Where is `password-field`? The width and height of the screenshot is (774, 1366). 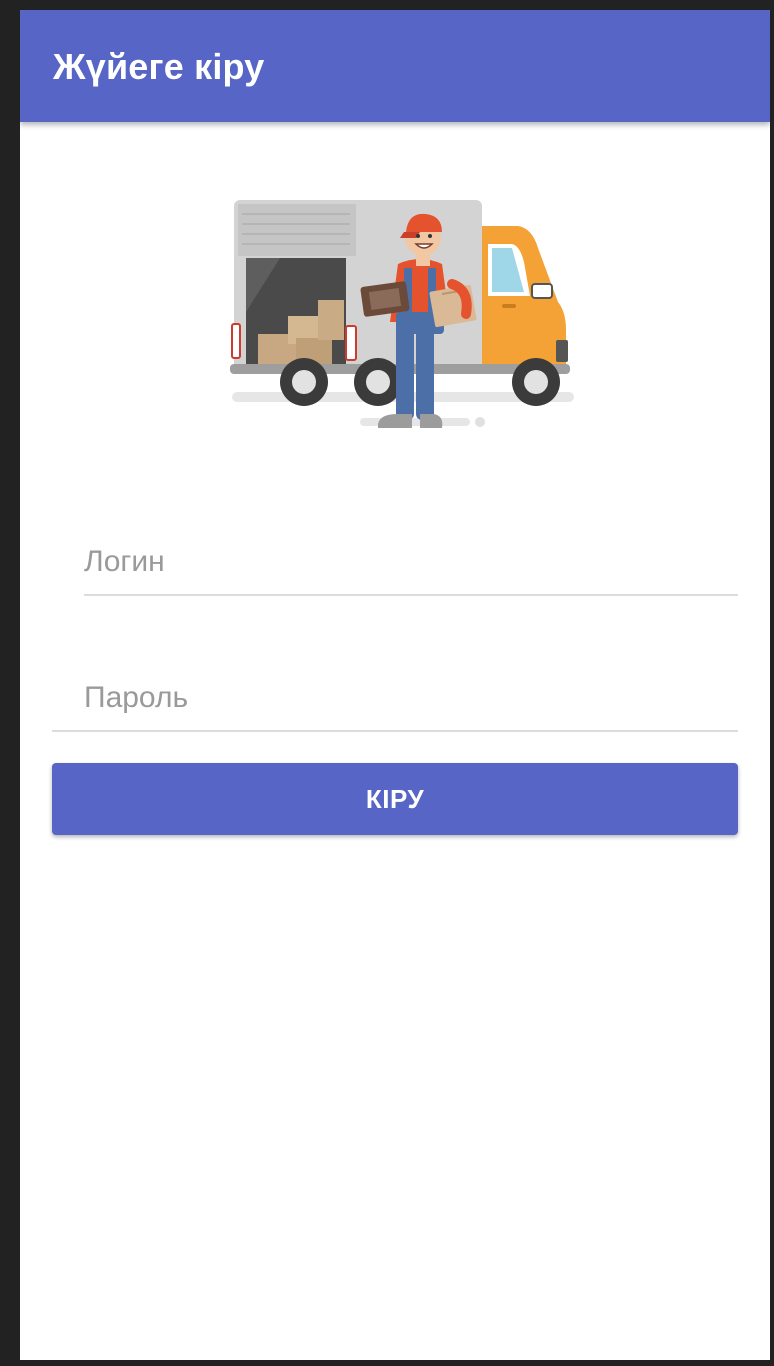 password-field is located at coordinates (395, 701).